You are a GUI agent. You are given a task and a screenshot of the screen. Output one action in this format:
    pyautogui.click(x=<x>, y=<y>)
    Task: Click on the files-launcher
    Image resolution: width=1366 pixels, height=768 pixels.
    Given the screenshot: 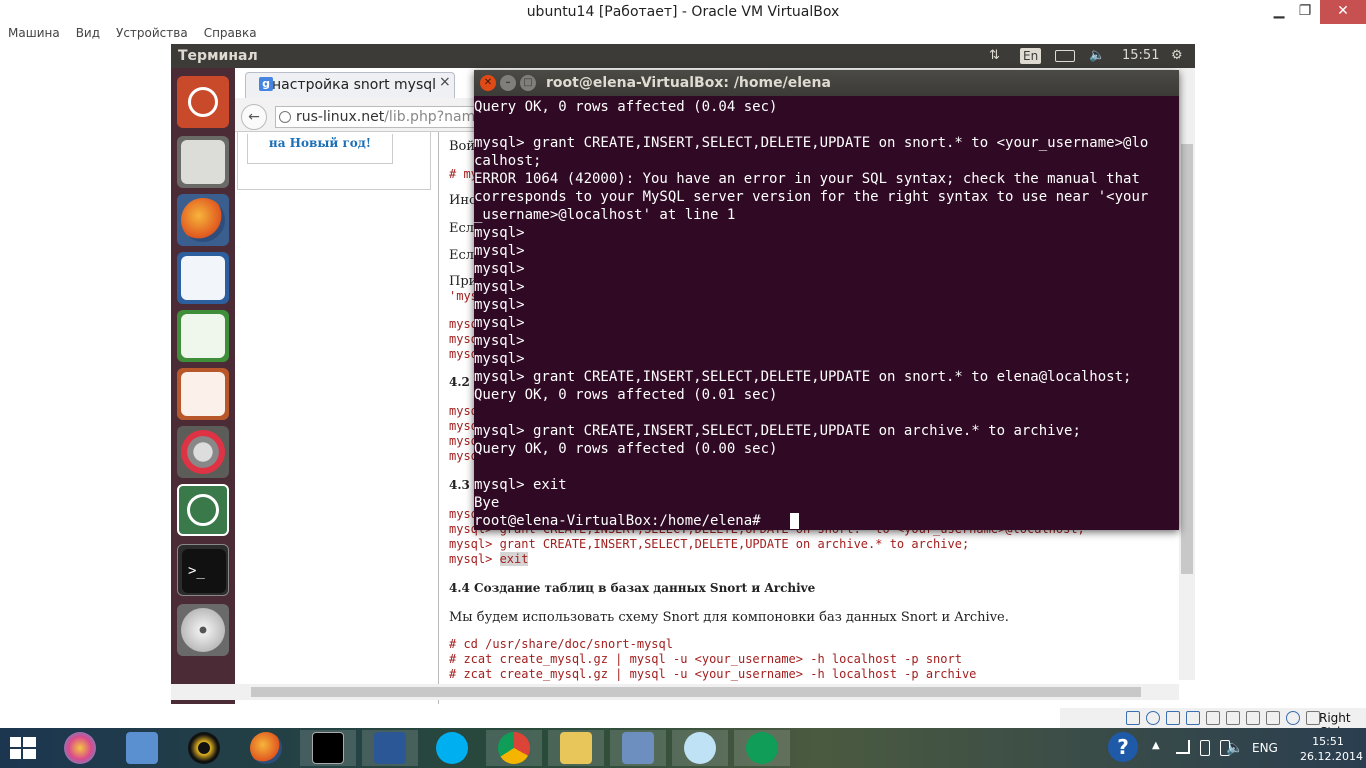 What is the action you would take?
    pyautogui.click(x=203, y=162)
    